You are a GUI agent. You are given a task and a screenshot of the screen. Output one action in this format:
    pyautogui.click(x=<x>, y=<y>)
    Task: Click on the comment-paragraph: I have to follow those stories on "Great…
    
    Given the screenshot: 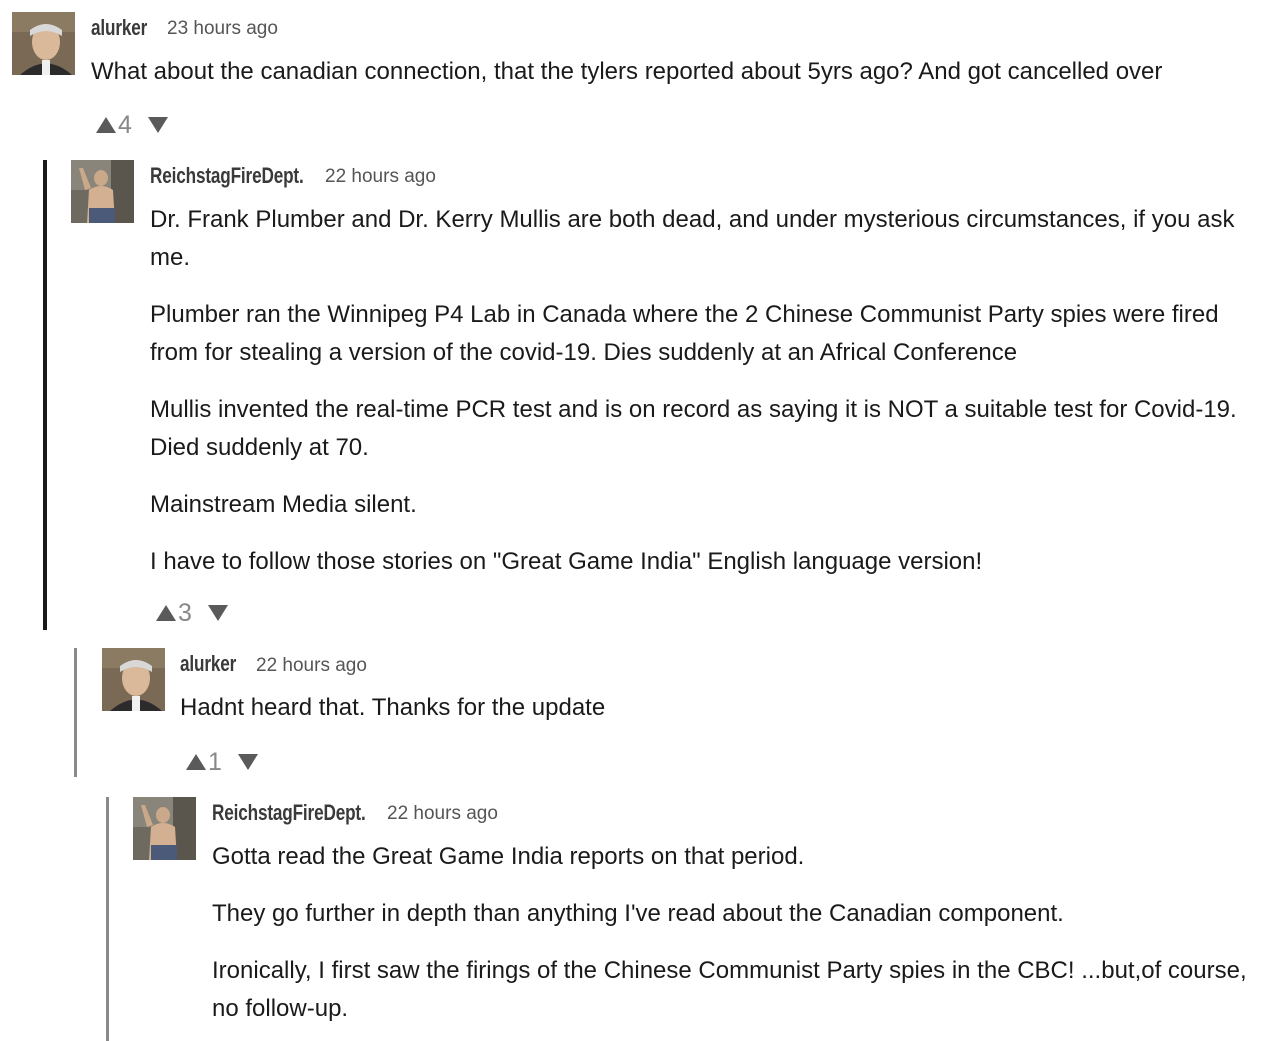 What is the action you would take?
    pyautogui.click(x=566, y=561)
    